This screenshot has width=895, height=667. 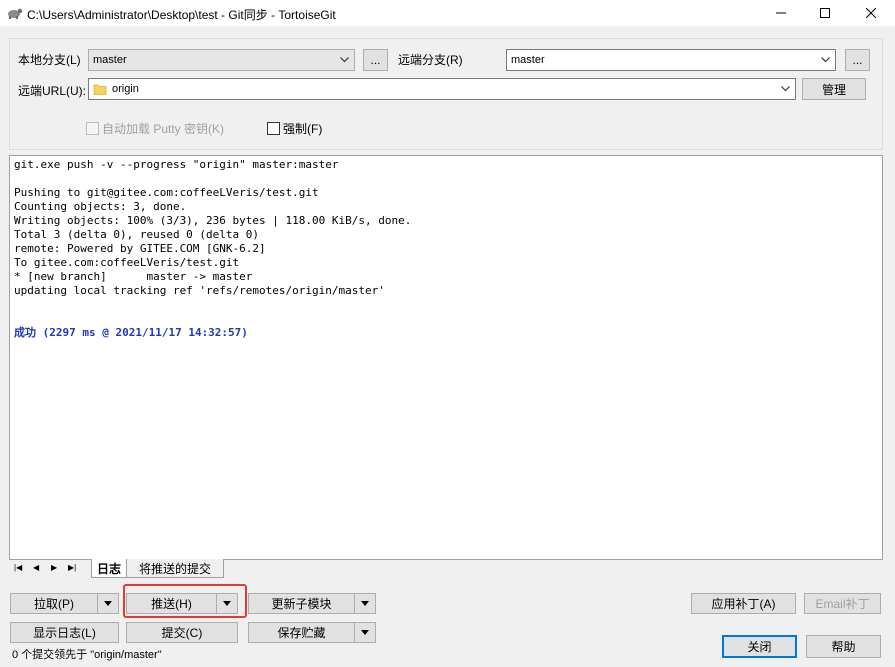 What do you see at coordinates (125, 89) in the screenshot?
I see `remote-url-value: origin` at bounding box center [125, 89].